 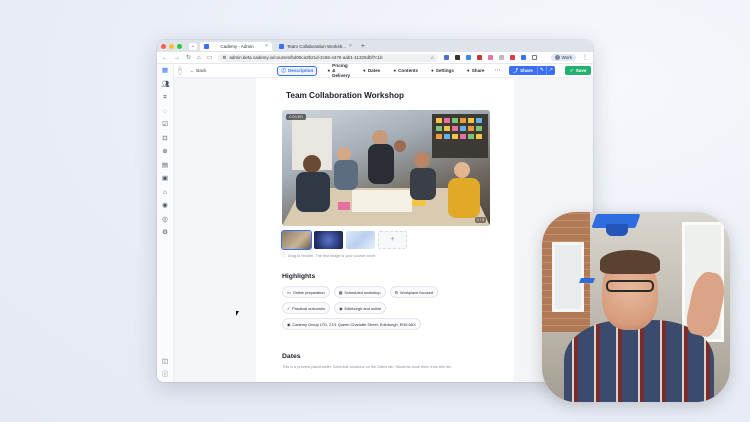 I want to click on extensions-puzzle-icon, so click(x=535, y=57).